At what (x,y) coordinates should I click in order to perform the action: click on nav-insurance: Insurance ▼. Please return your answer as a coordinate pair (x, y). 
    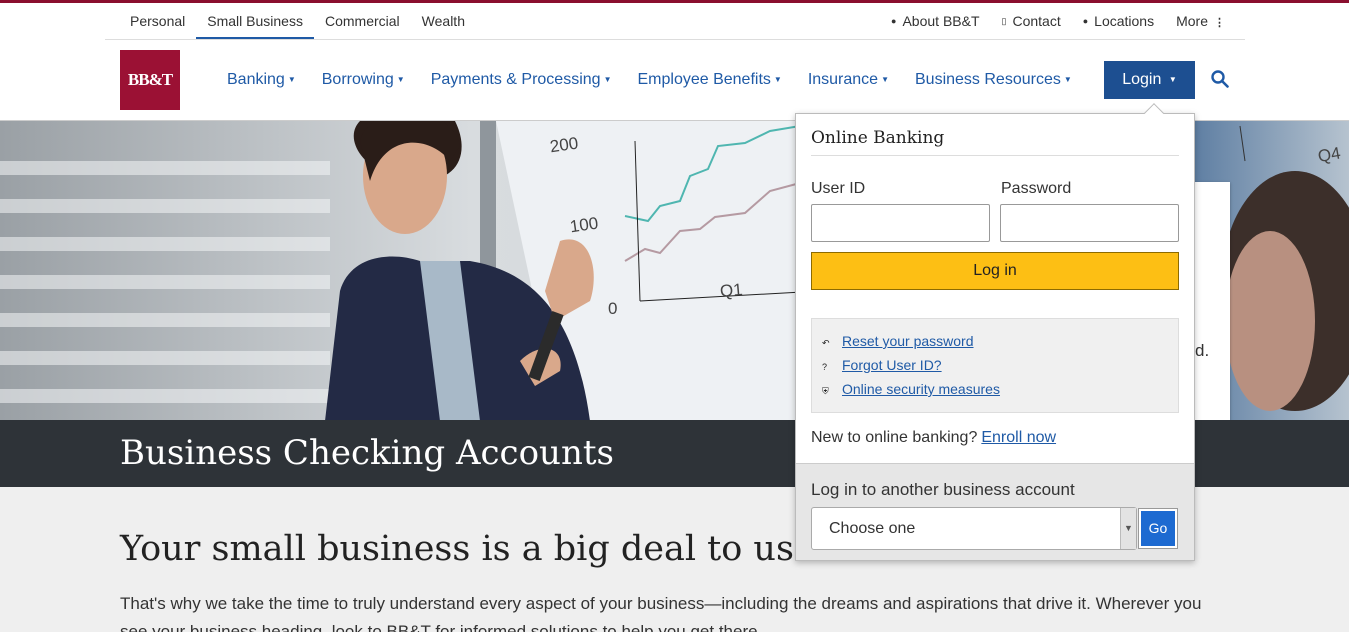
    Looking at the image, I should click on (848, 80).